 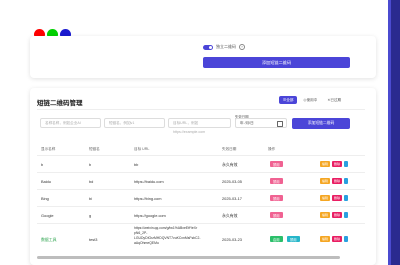 What do you see at coordinates (272, 149) in the screenshot?
I see `column-header-actions: 操作` at bounding box center [272, 149].